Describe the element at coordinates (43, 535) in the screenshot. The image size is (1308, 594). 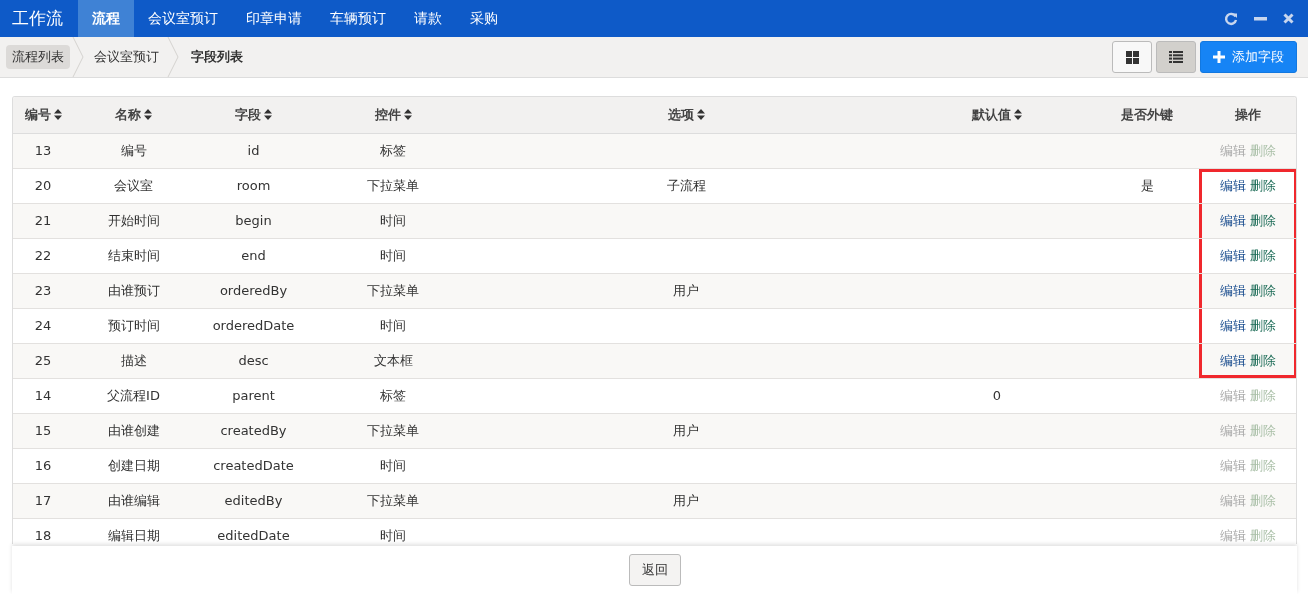
I see `table-cell: 18` at that location.